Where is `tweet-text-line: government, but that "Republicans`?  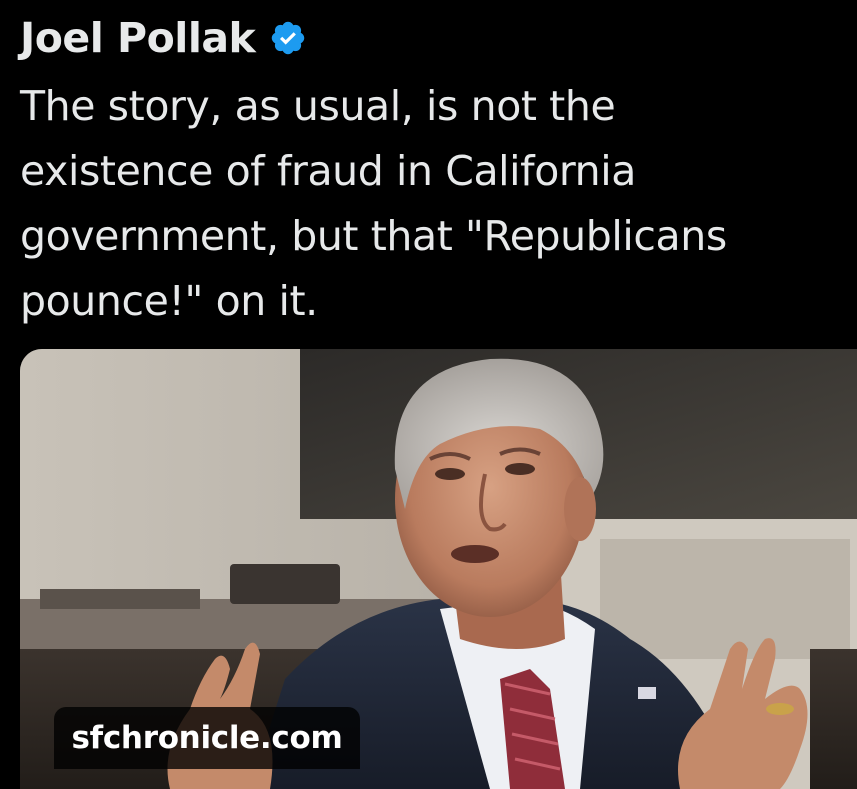
tweet-text-line: government, but that "Republicans is located at coordinates (373, 236).